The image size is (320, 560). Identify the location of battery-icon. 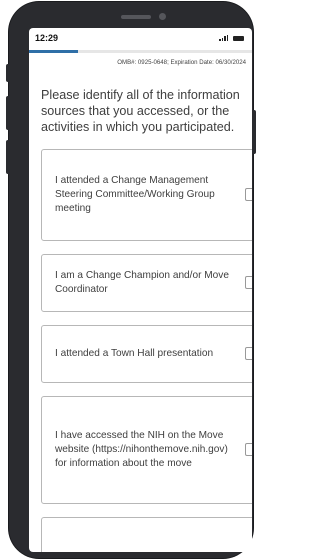
(238, 38).